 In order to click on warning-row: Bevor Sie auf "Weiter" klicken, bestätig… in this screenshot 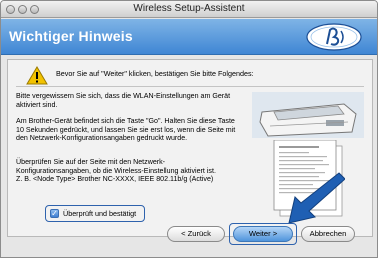, I will do `click(196, 76)`.